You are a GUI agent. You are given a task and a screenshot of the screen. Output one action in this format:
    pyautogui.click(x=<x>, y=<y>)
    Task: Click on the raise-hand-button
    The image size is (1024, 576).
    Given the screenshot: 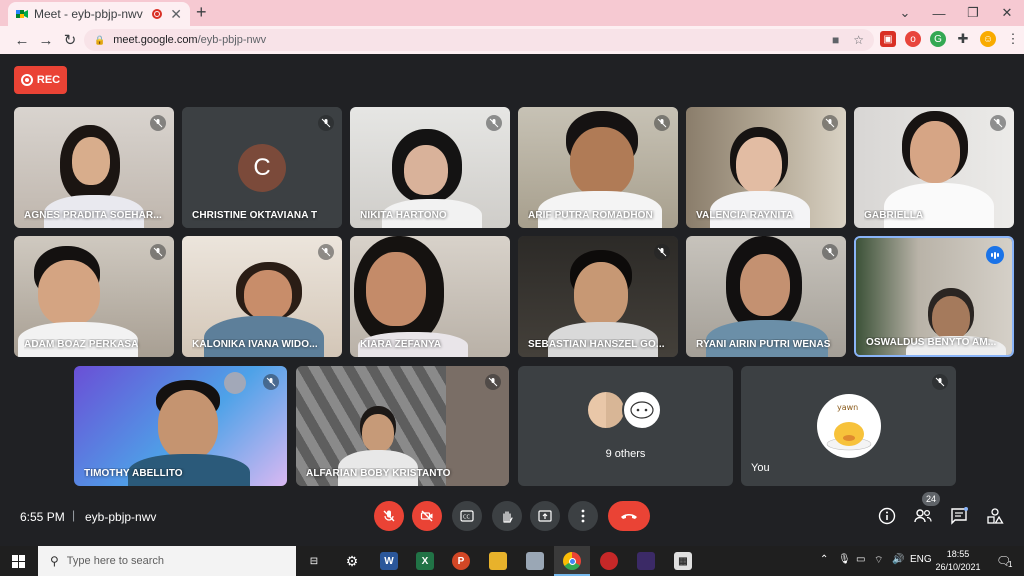 What is the action you would take?
    pyautogui.click(x=507, y=516)
    